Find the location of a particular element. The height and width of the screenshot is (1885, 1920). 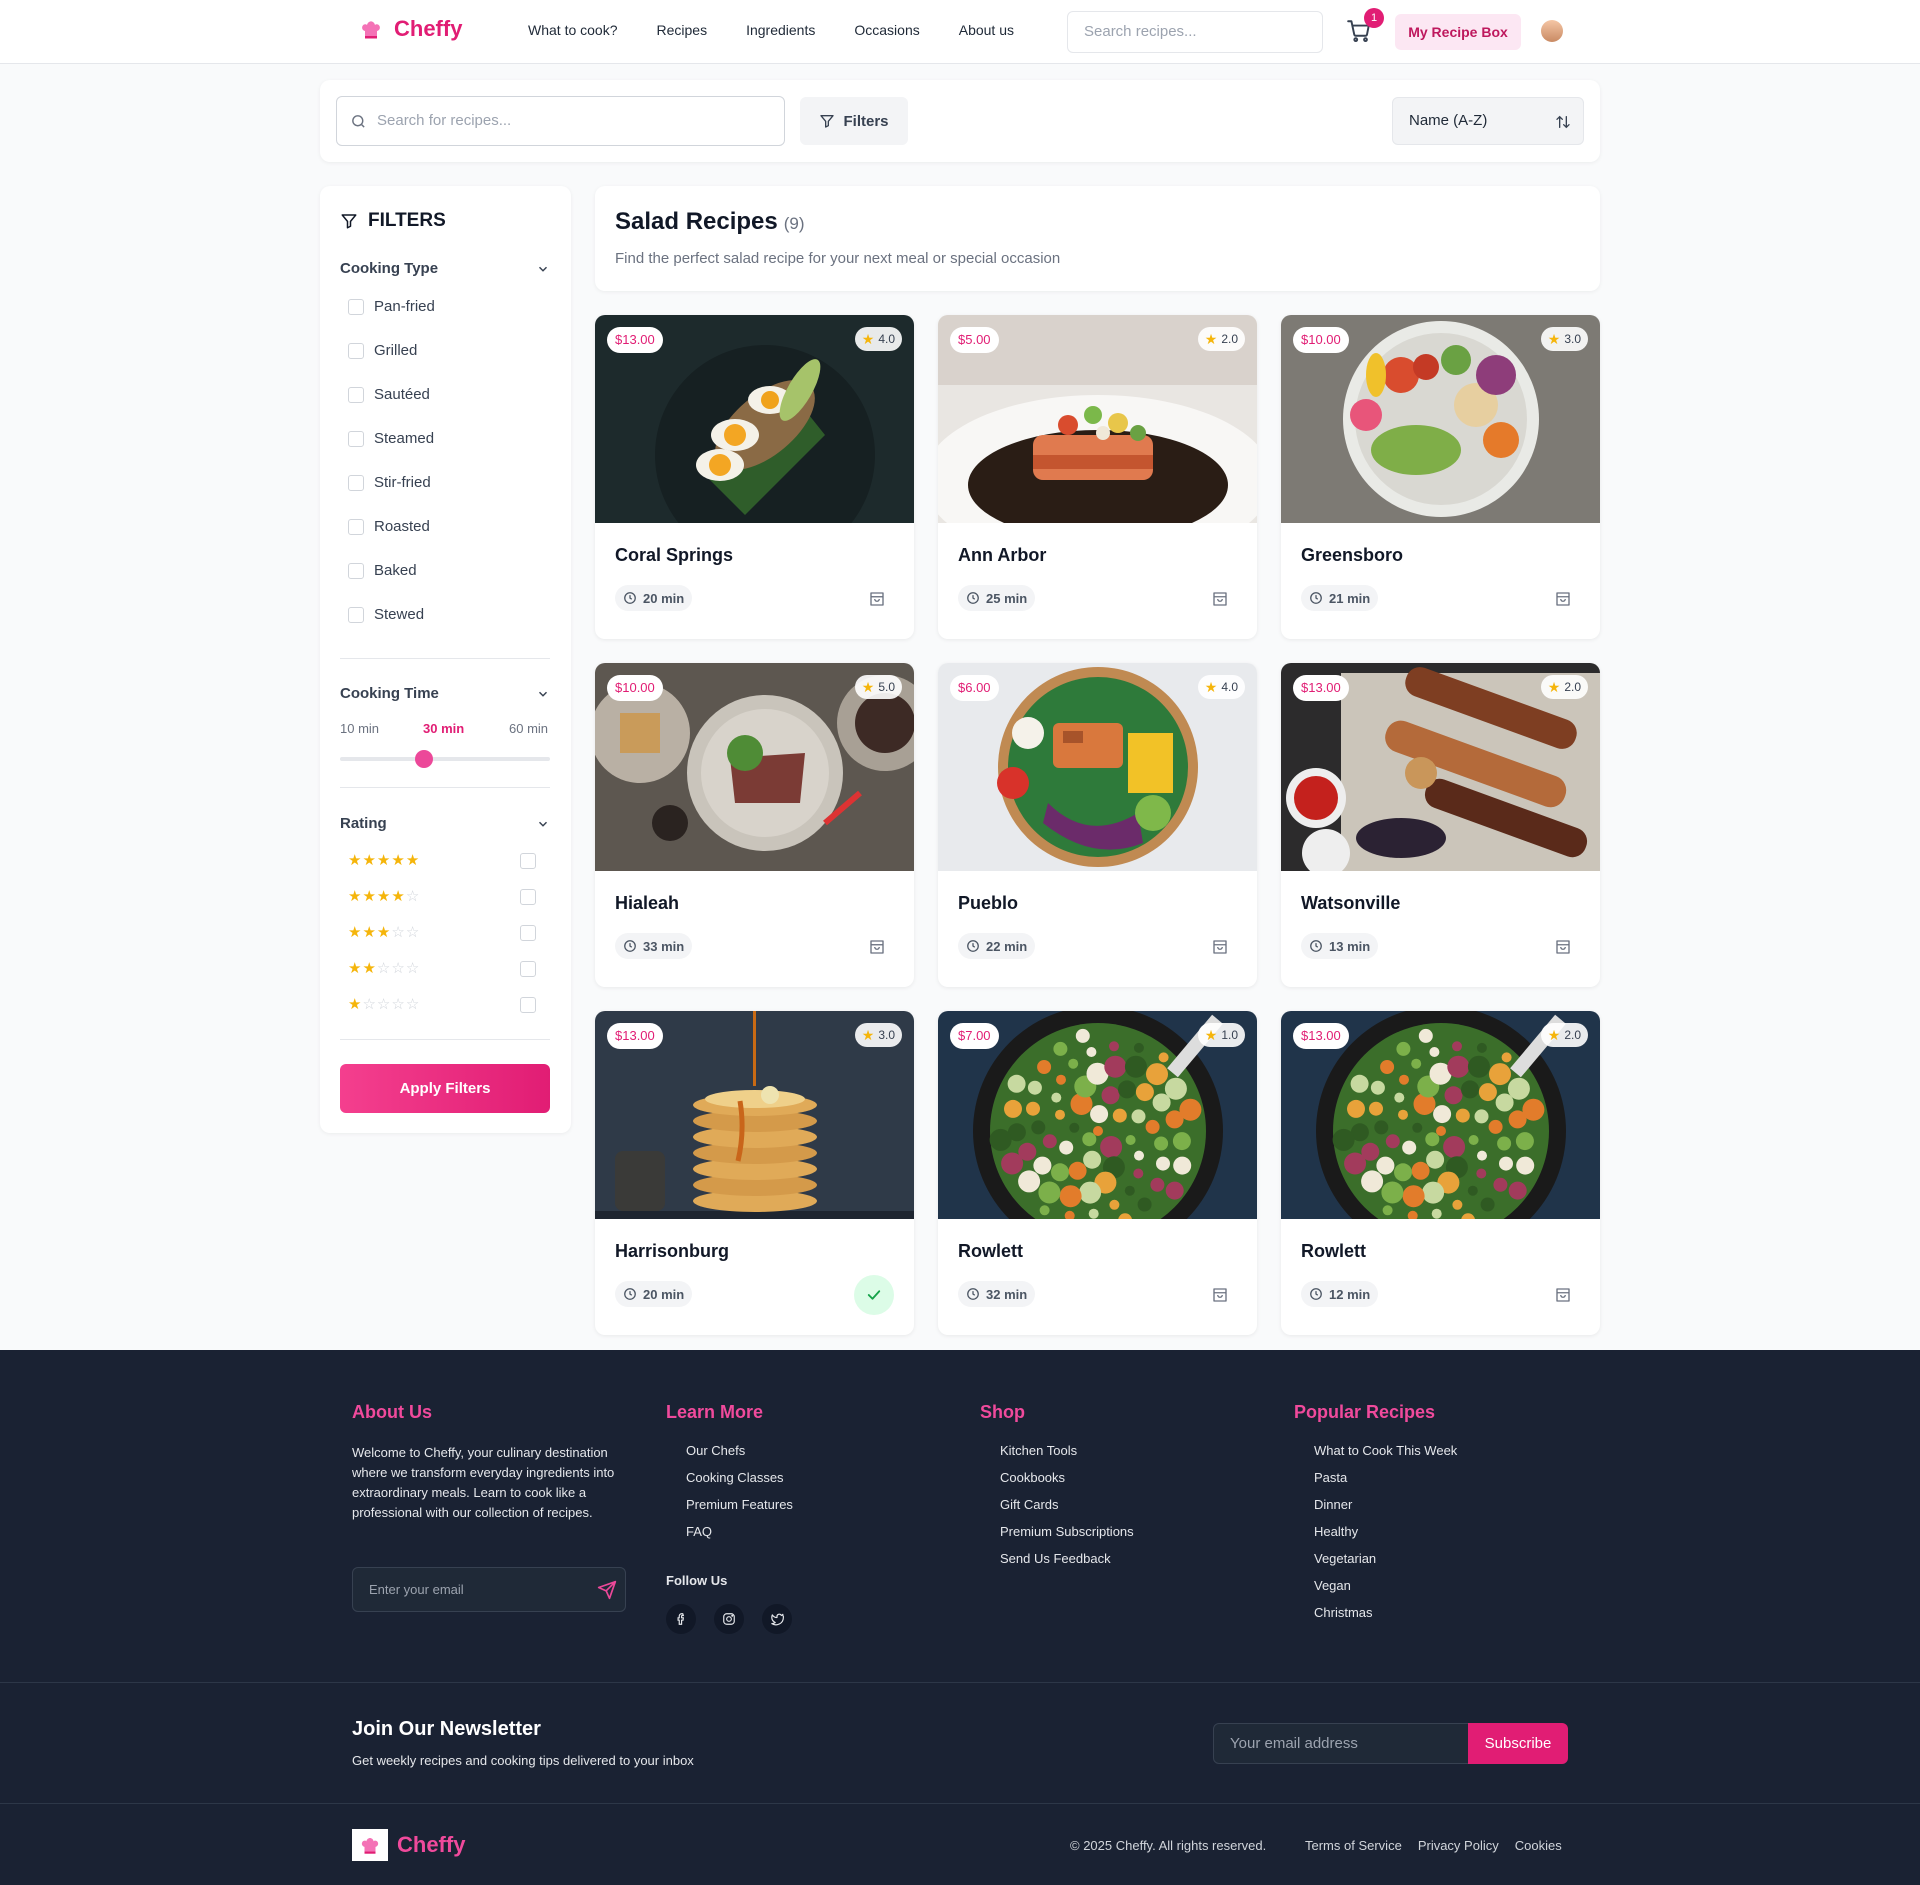

cooking-time-header: Cooking Time is located at coordinates (445, 693).